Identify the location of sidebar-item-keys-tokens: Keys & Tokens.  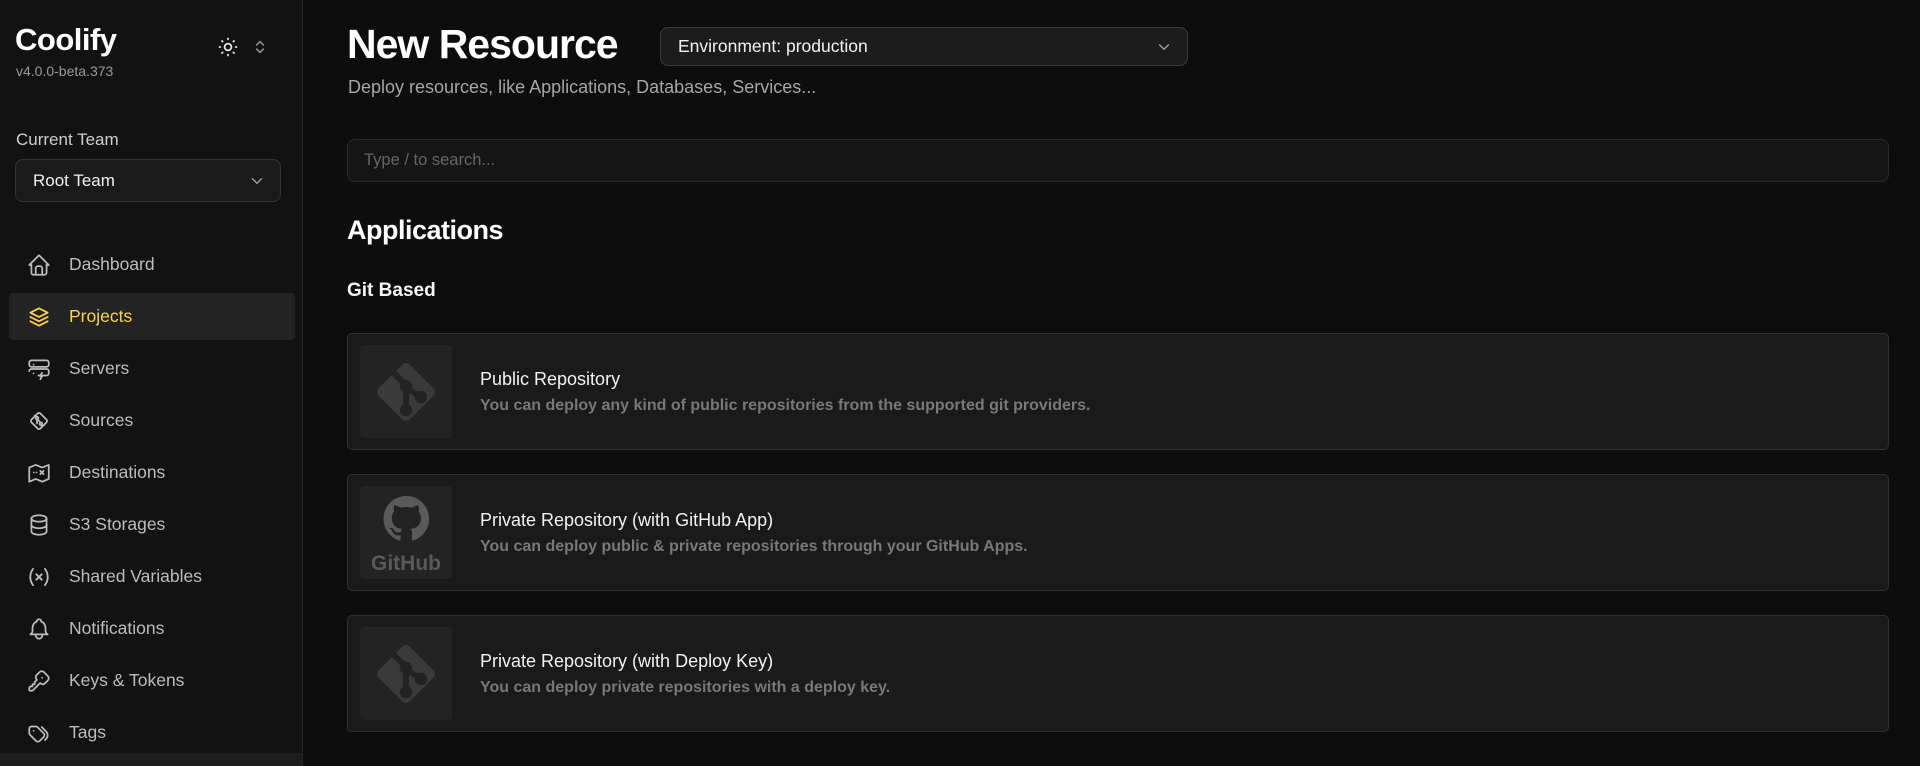
(152, 680).